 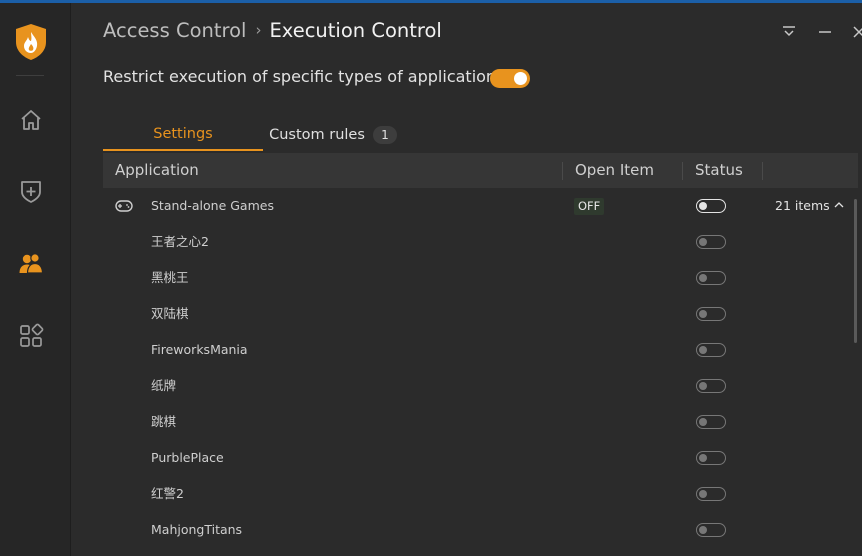 I want to click on menu-button, so click(x=789, y=32).